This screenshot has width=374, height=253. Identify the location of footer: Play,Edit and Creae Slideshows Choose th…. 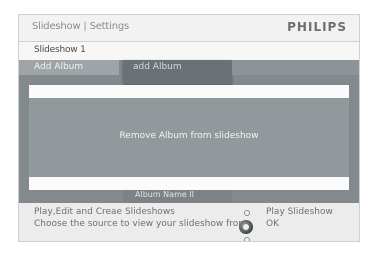
(189, 222).